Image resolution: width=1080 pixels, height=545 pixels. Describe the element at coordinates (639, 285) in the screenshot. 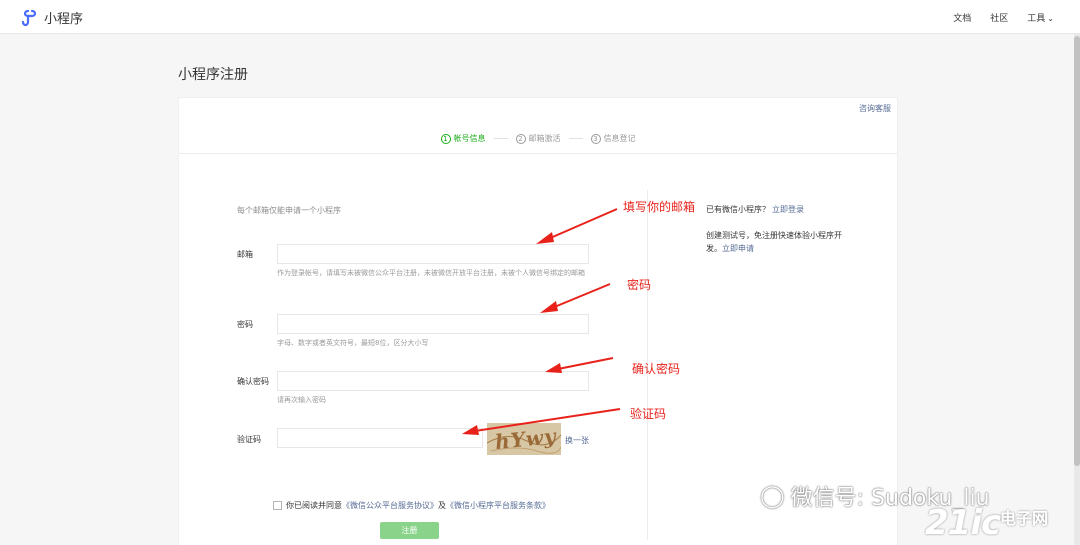

I see `annotation-password: 密码` at that location.